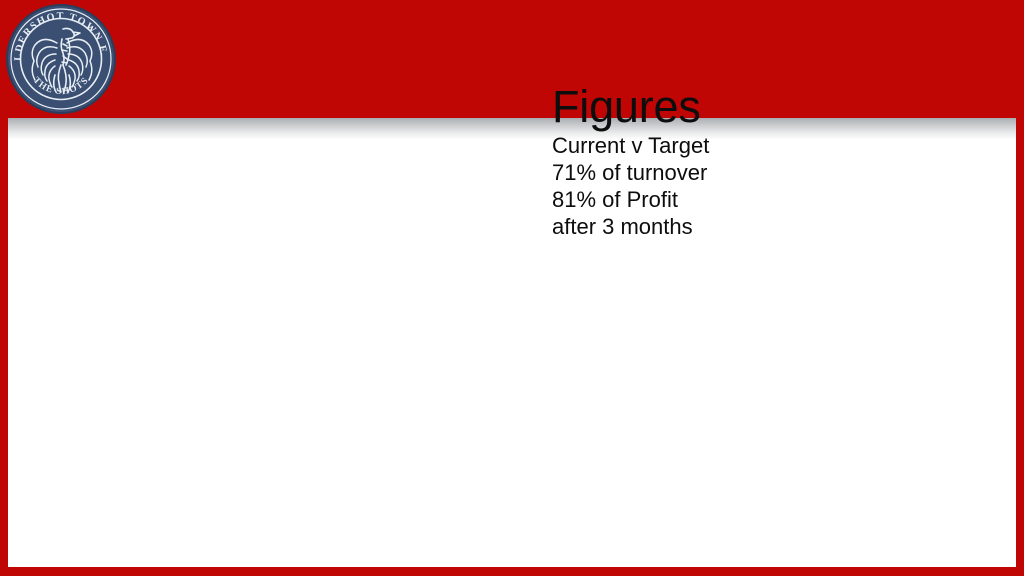 This screenshot has height=576, width=1024. Describe the element at coordinates (626, 106) in the screenshot. I see `page-title: Figures` at that location.